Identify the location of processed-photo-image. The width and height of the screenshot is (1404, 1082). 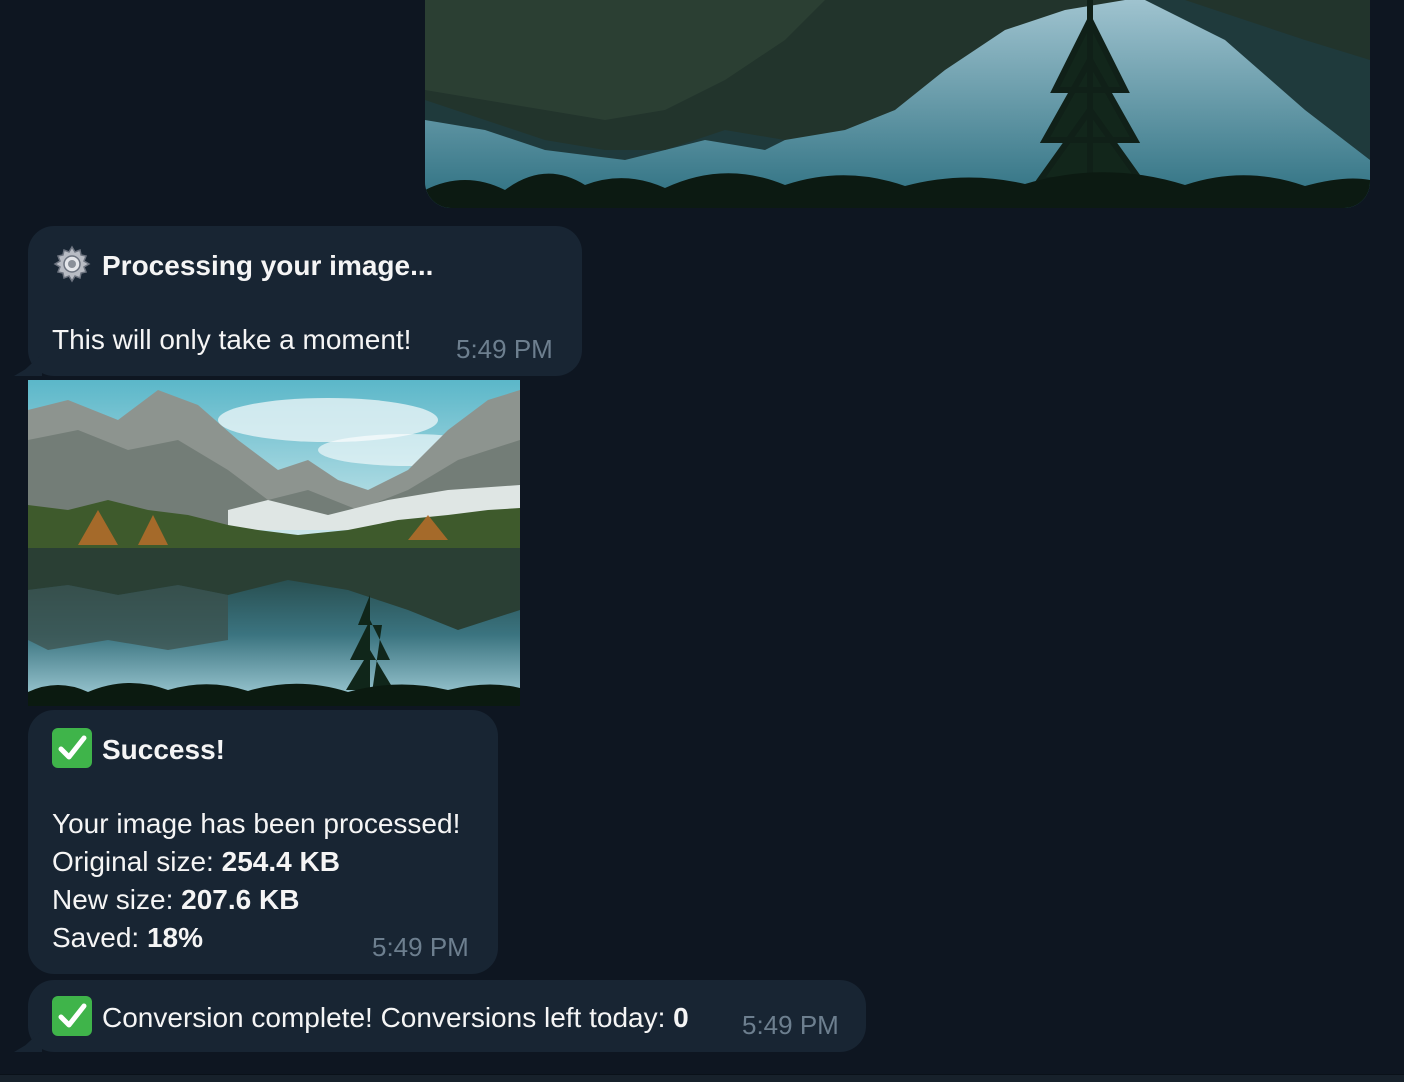
(274, 543).